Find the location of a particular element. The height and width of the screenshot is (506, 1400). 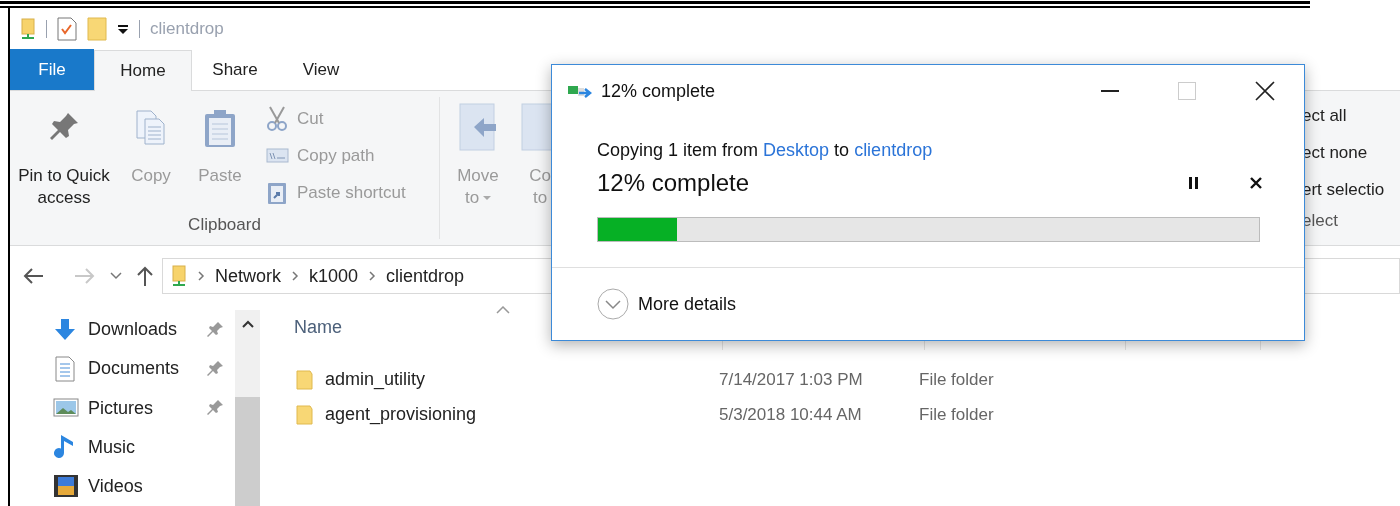

nav-item: Music is located at coordinates (144, 447).